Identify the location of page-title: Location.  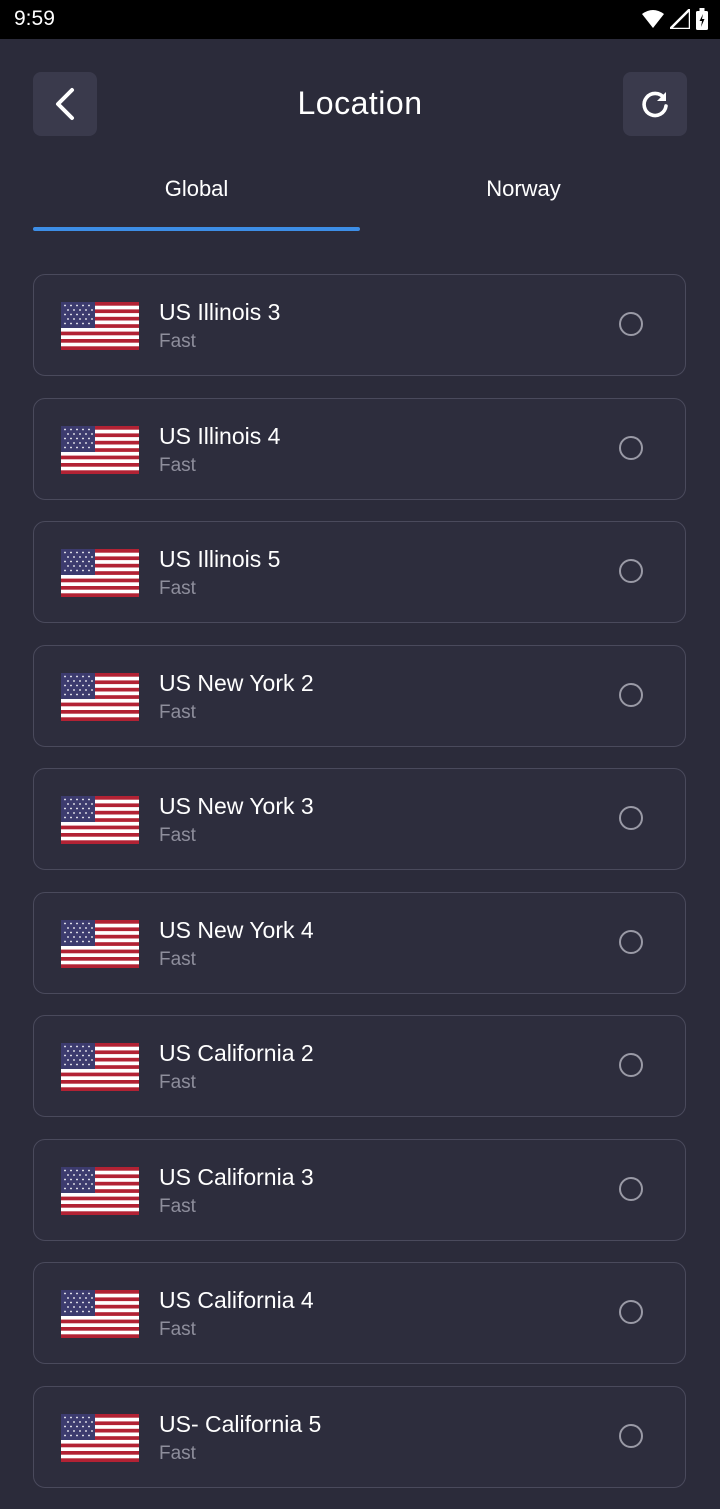
(360, 103).